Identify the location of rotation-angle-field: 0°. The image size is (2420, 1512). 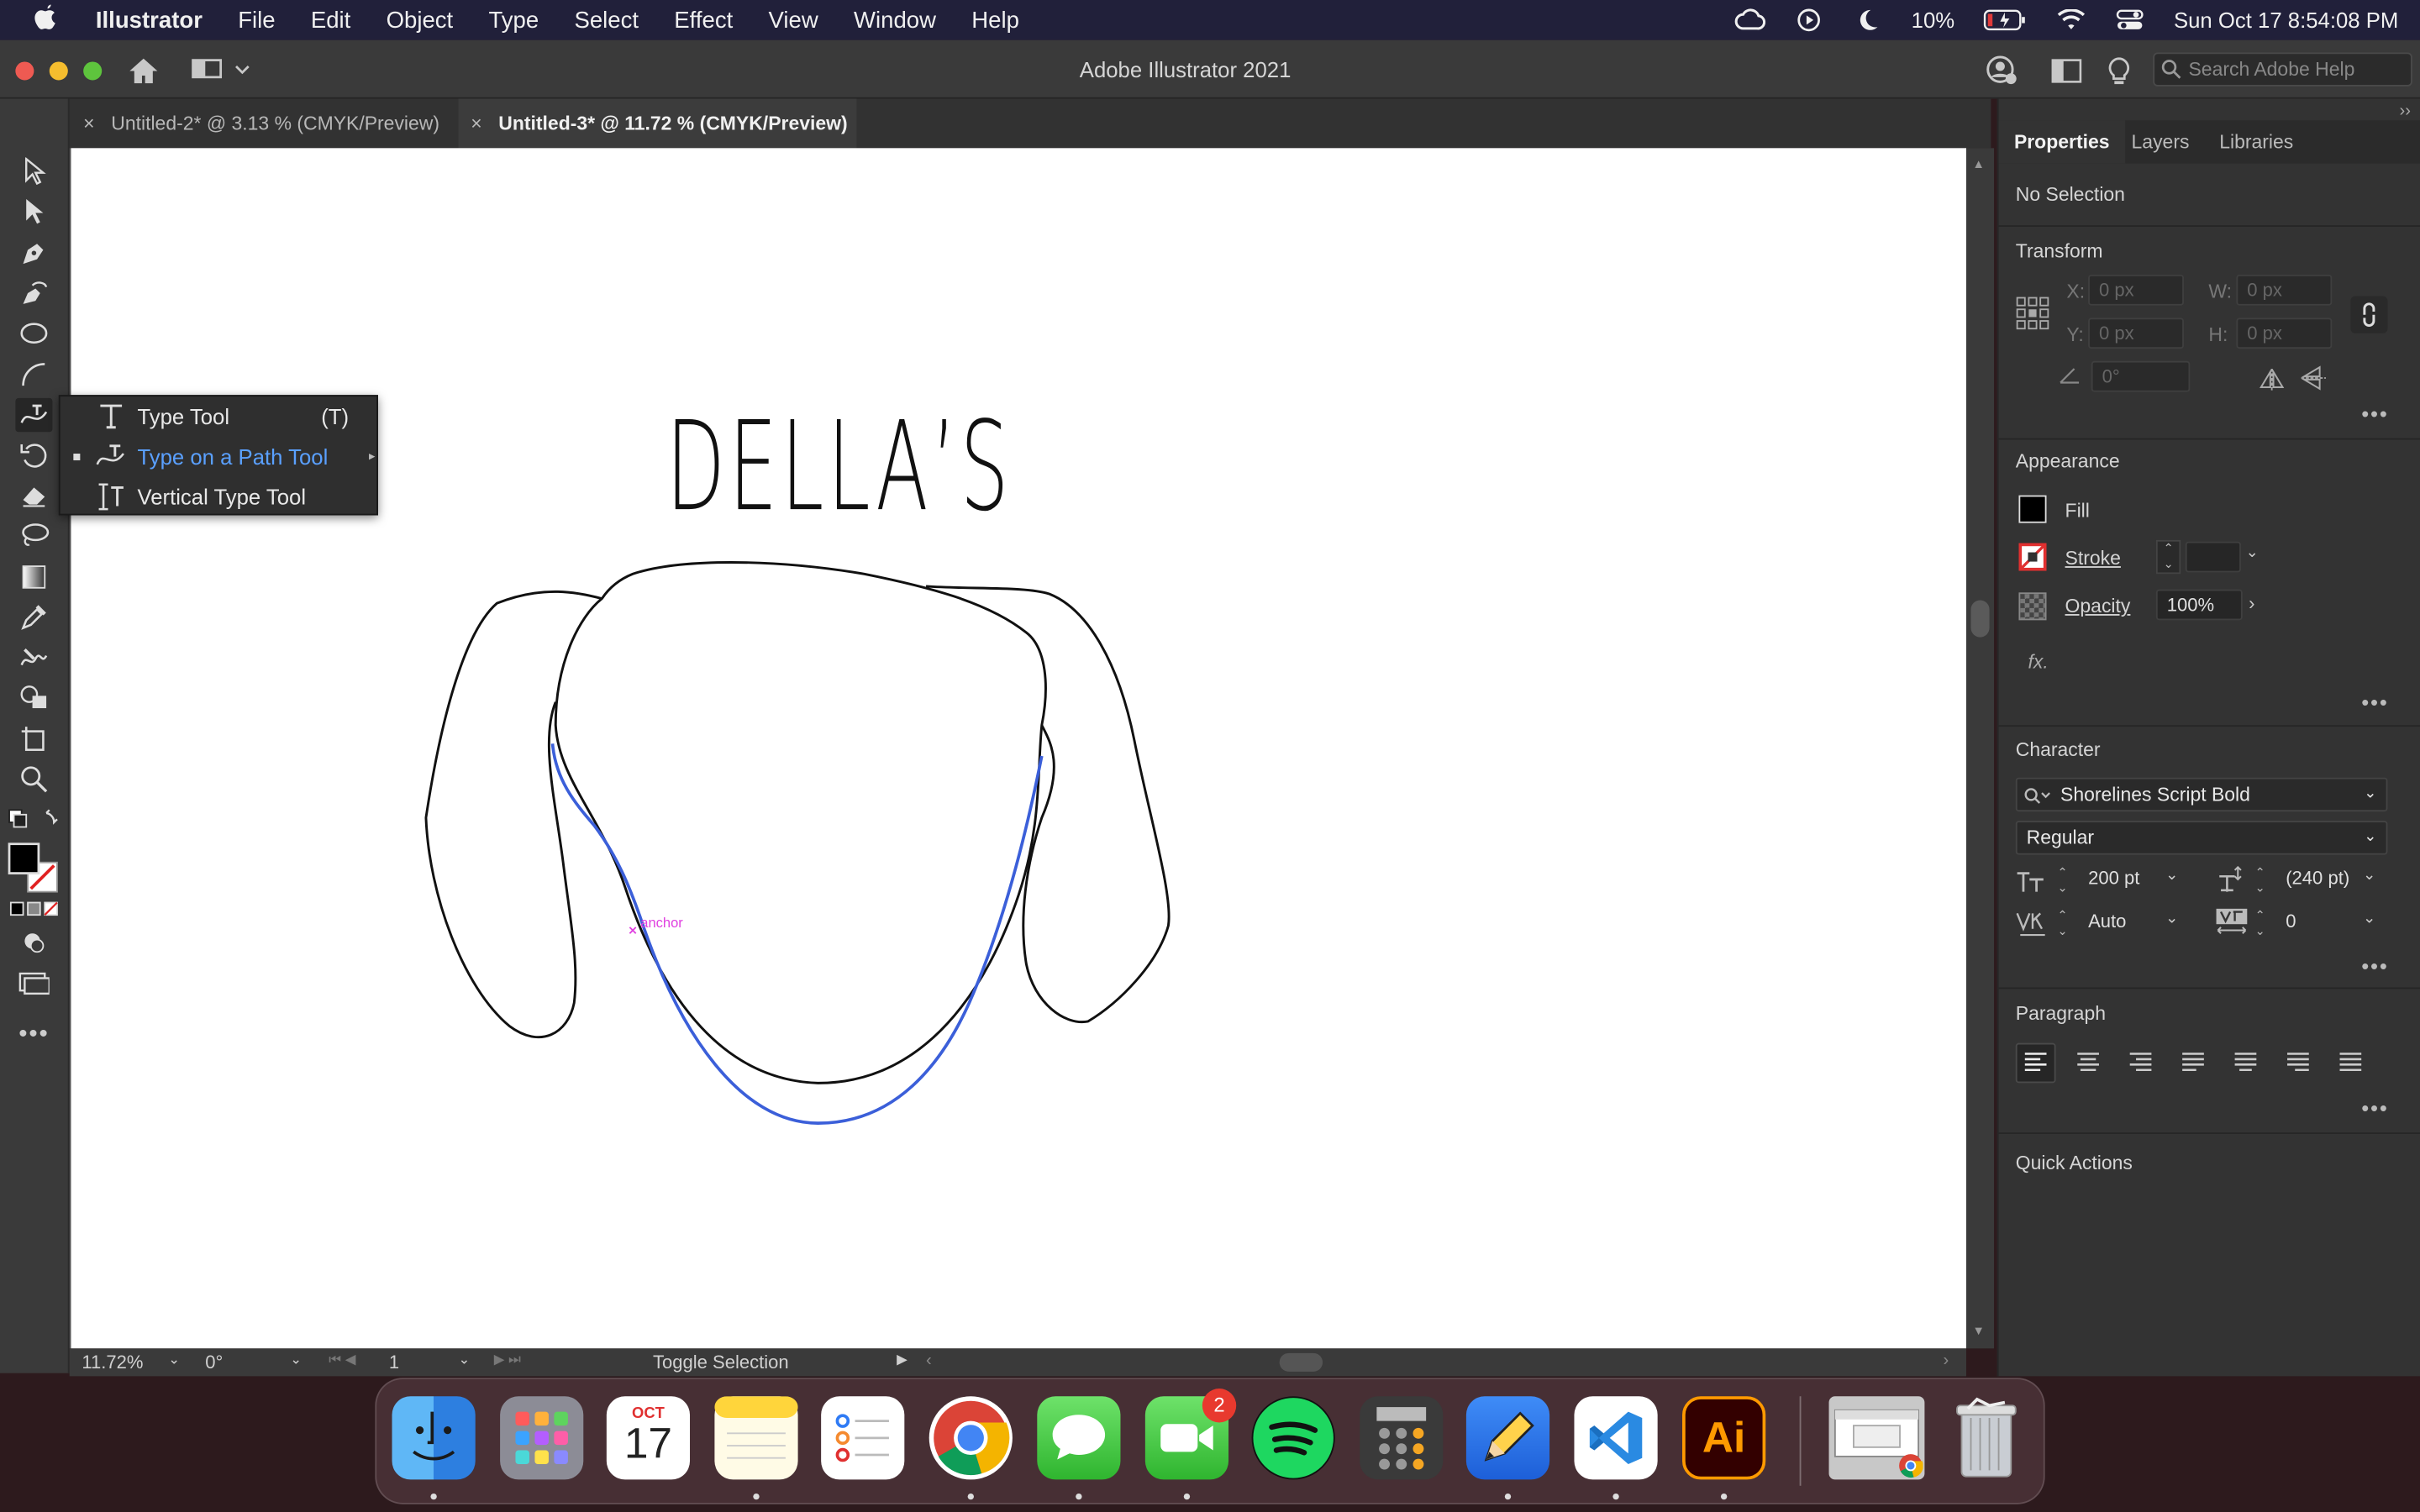
(2141, 376).